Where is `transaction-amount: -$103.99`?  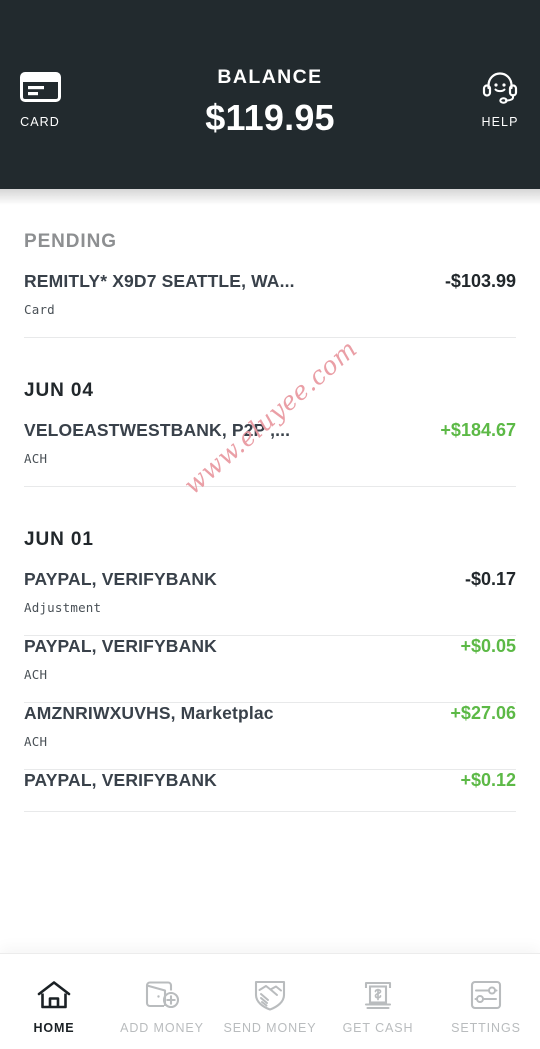 transaction-amount: -$103.99 is located at coordinates (480, 281).